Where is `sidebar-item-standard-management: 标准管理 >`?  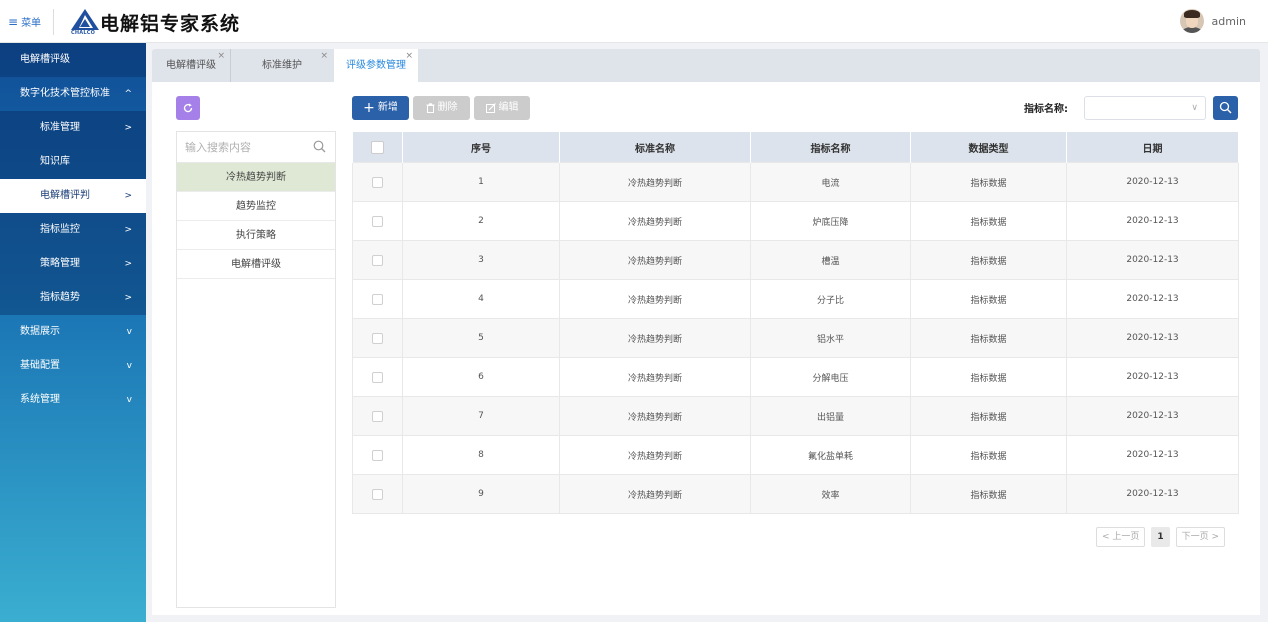
sidebar-item-standard-management: 标准管理 > is located at coordinates (73, 128).